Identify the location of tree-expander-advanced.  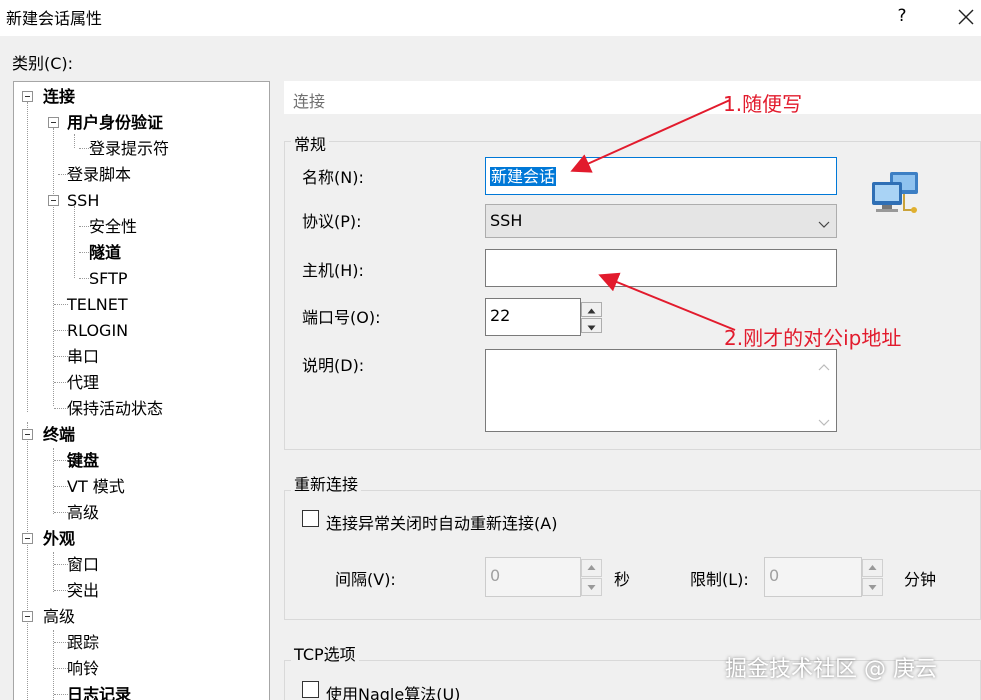
(27, 616).